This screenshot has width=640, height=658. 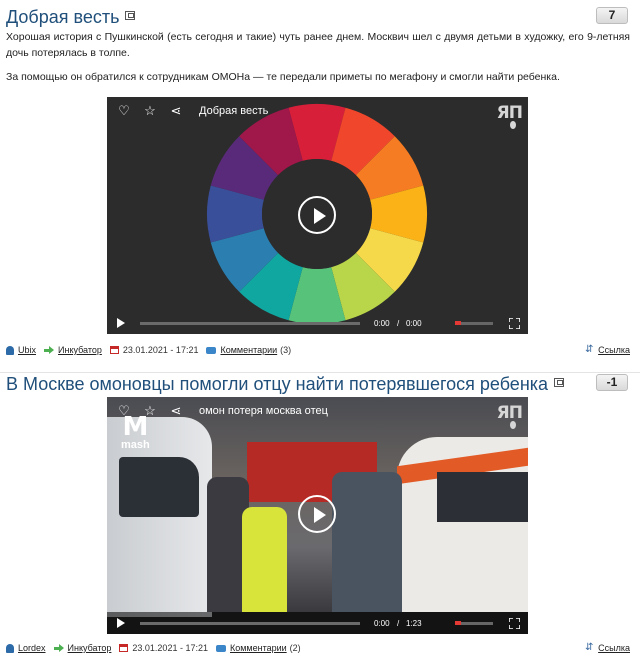 I want to click on video-controls: 0:00 / 0:00, so click(x=317, y=323).